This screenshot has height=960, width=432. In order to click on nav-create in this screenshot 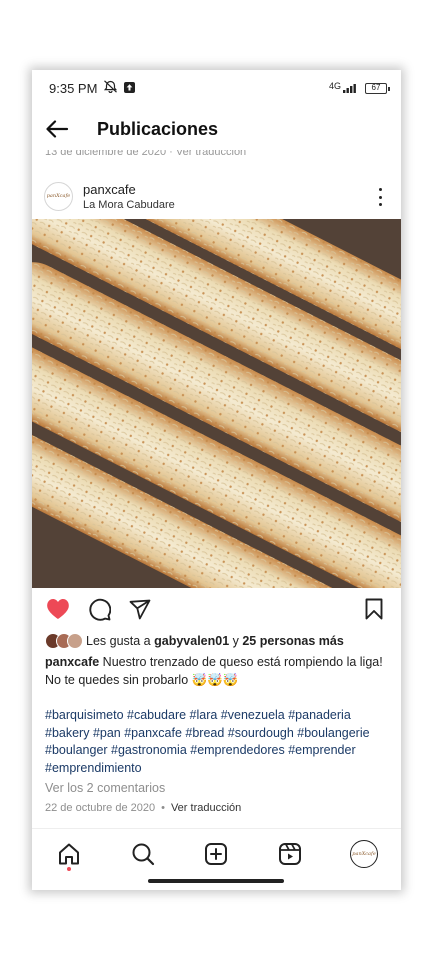, I will do `click(216, 854)`.